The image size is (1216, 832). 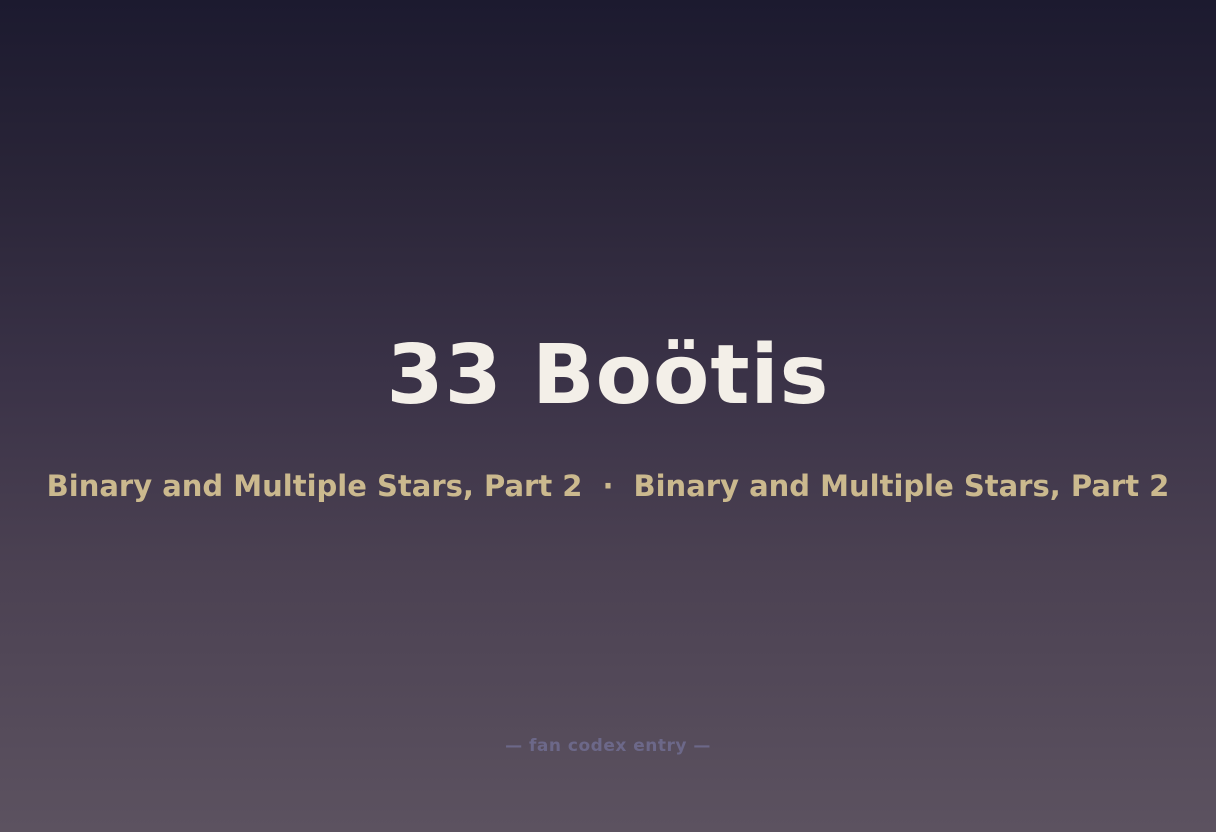 What do you see at coordinates (314, 486) in the screenshot?
I see `subtitle-left: Binary and Multiple Stars, Part 2` at bounding box center [314, 486].